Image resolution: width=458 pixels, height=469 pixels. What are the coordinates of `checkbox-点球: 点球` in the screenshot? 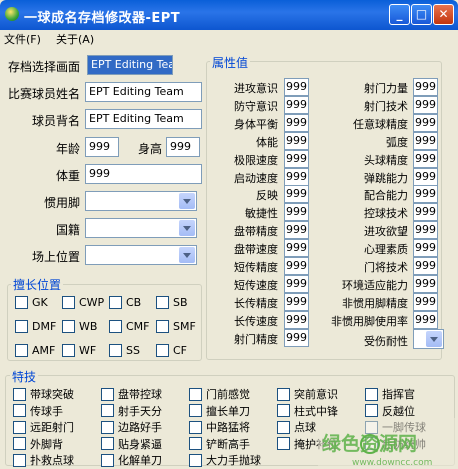 It's located at (296, 427).